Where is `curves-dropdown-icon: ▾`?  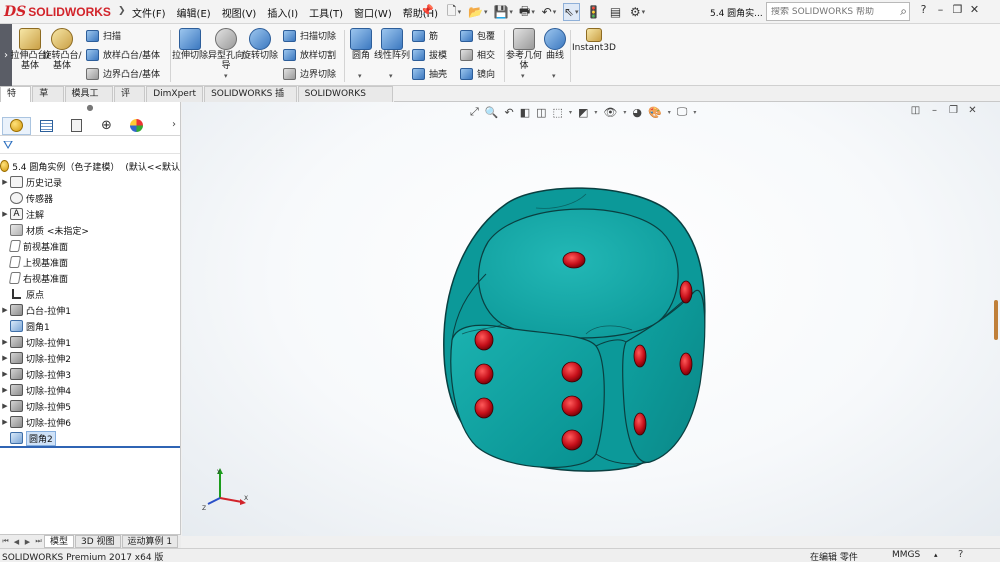
curves-dropdown-icon: ▾ is located at coordinates (554, 76).